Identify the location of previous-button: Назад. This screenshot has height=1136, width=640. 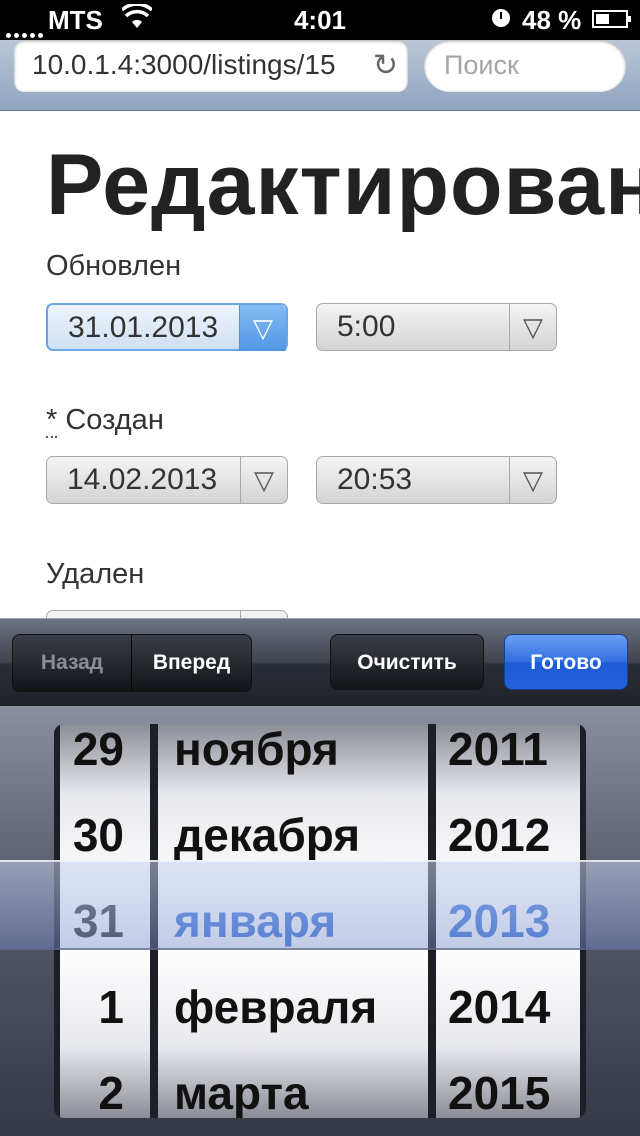
(72, 663).